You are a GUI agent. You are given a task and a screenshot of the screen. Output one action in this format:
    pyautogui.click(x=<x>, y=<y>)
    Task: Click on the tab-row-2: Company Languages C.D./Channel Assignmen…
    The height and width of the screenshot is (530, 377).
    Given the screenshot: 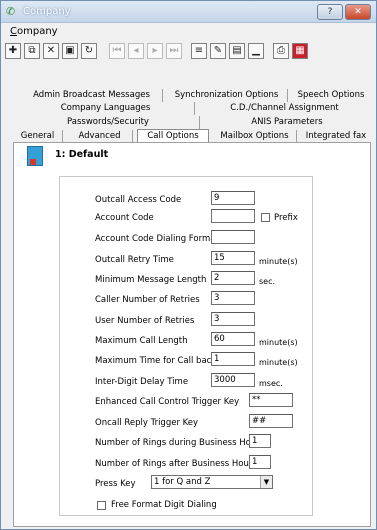 What is the action you would take?
    pyautogui.click(x=192, y=108)
    